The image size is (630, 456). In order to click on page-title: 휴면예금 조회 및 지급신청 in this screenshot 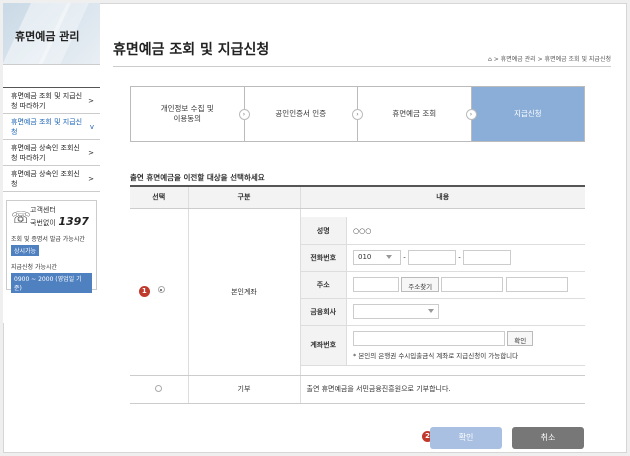, I will do `click(191, 50)`.